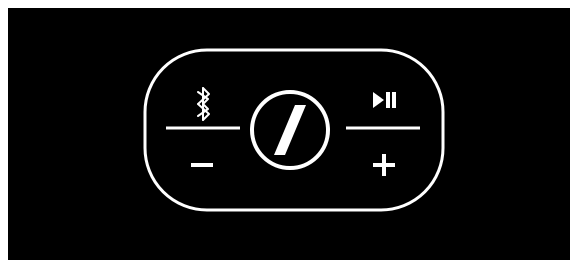 The width and height of the screenshot is (576, 268). What do you see at coordinates (384, 100) in the screenshot?
I see `play-pause-icon` at bounding box center [384, 100].